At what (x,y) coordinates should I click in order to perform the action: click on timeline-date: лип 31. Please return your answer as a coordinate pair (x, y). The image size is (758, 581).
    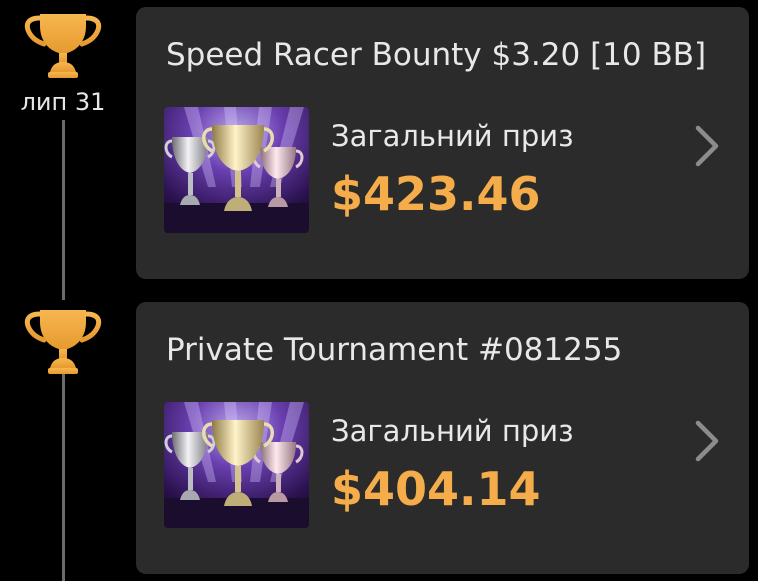
    Looking at the image, I should click on (63, 102).